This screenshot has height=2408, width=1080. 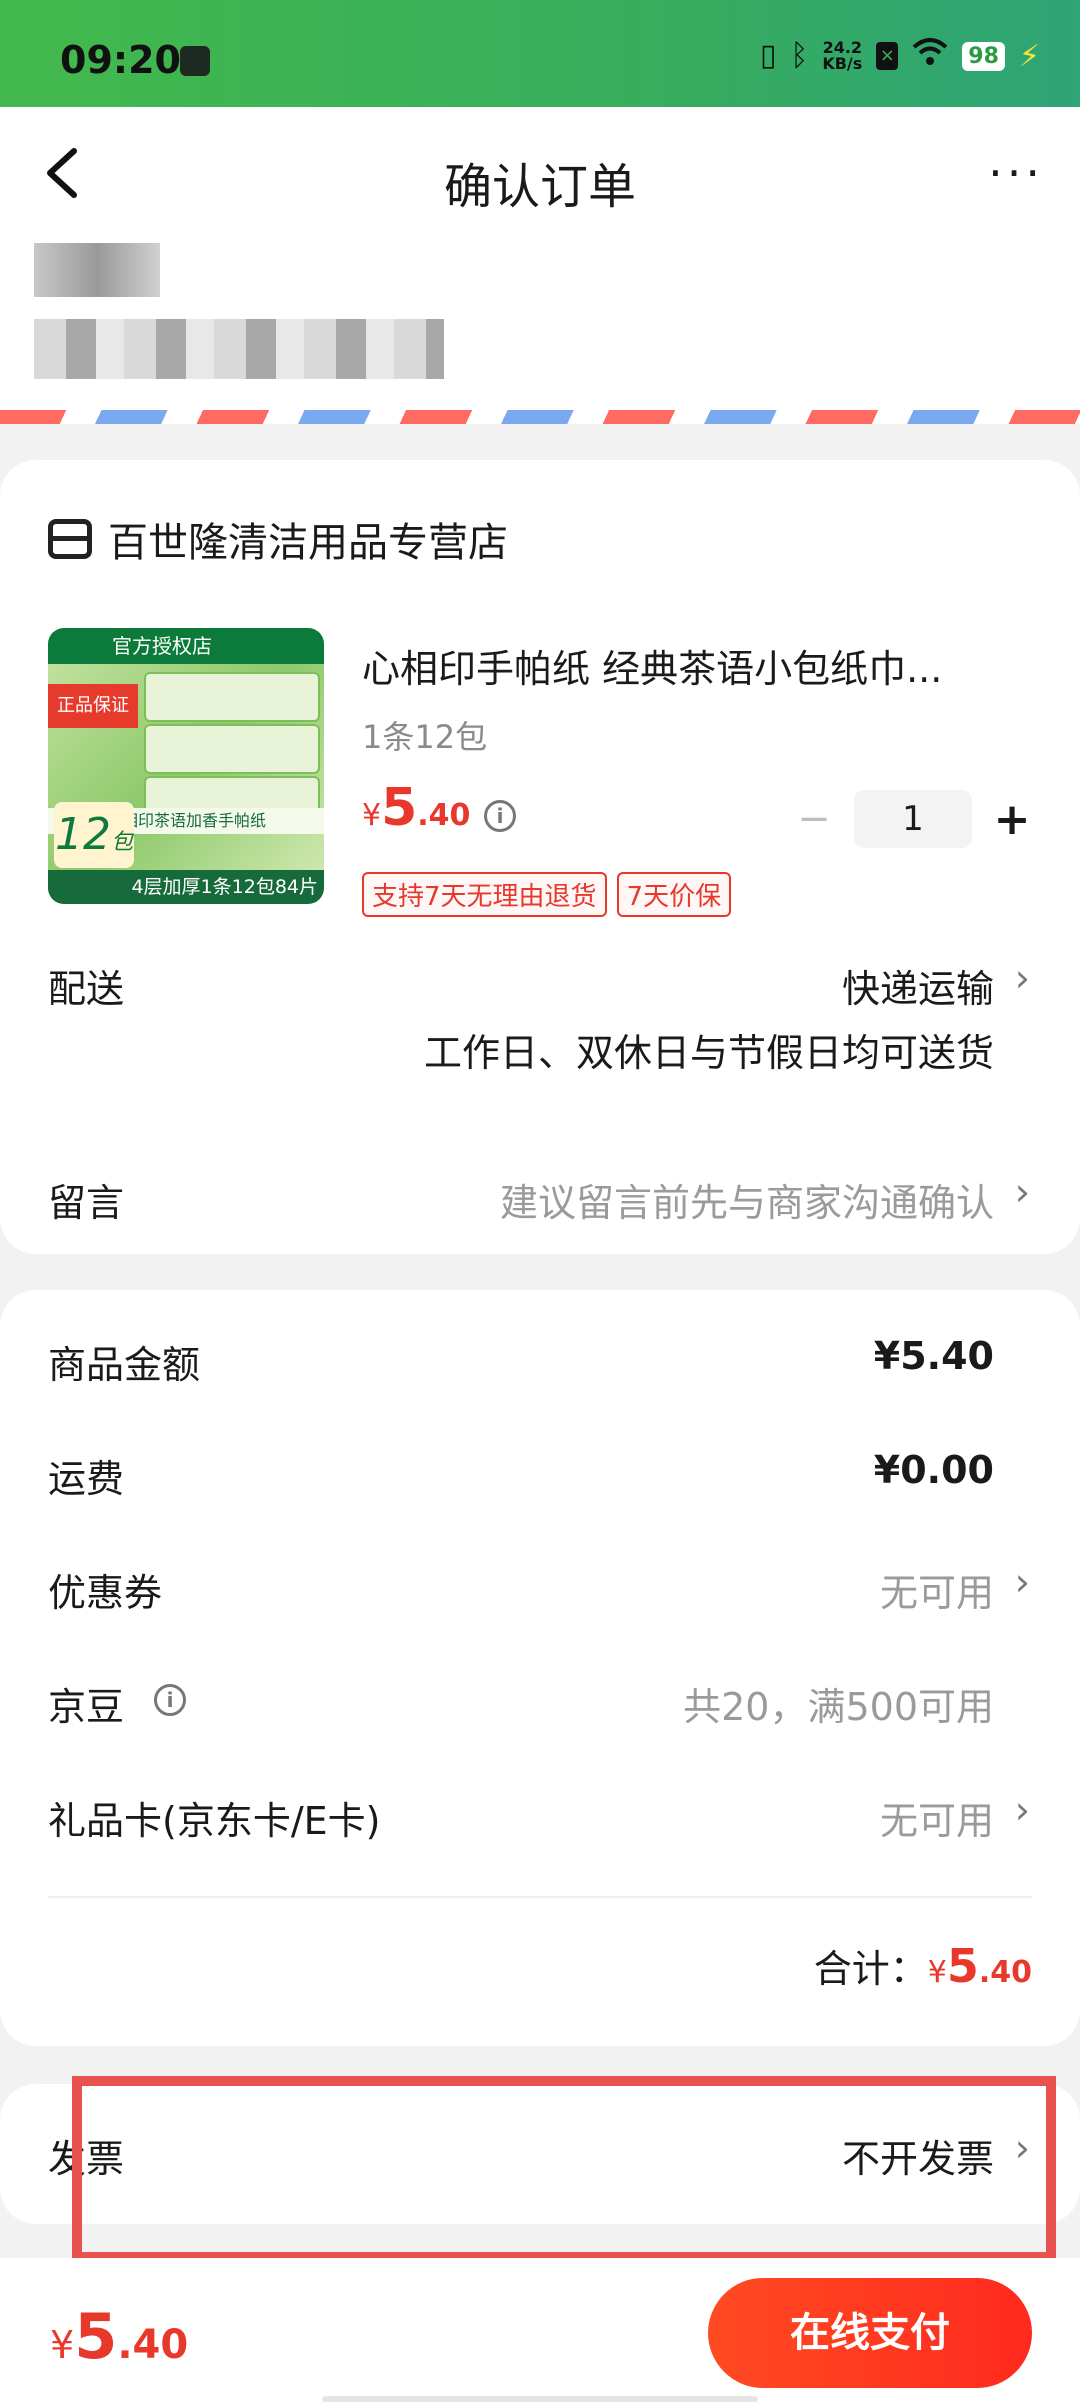 I want to click on order-total: 合计：¥5.40, so click(x=923, y=1965).